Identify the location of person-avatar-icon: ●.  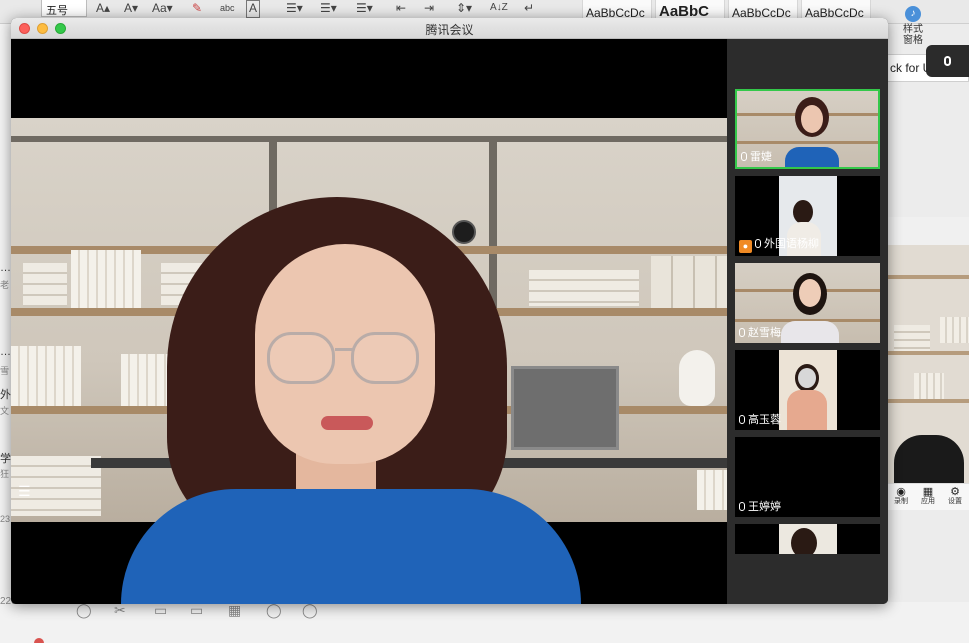
(745, 246).